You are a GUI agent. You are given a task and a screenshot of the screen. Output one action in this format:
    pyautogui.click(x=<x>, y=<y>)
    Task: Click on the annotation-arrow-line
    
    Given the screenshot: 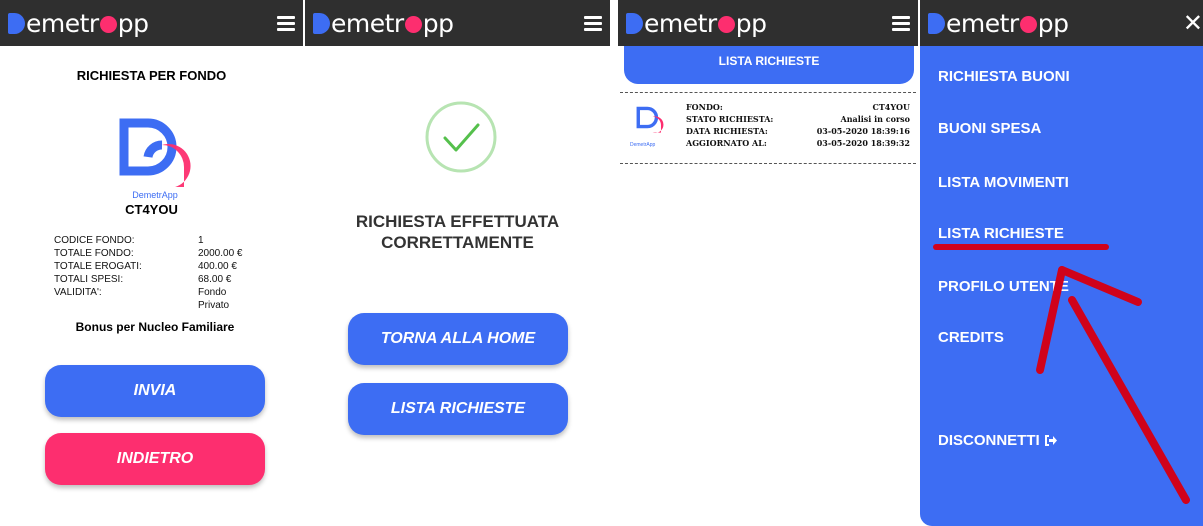 What is the action you would take?
    pyautogui.click(x=1129, y=400)
    